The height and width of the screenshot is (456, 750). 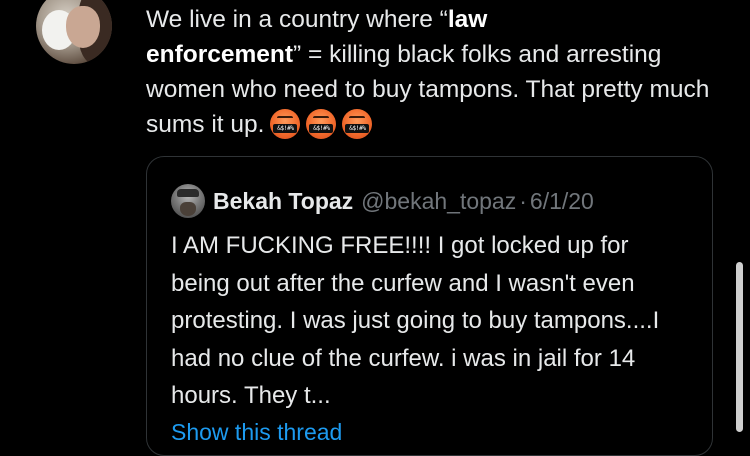 What do you see at coordinates (283, 201) in the screenshot?
I see `quoted-author-name: Bekah Topaz` at bounding box center [283, 201].